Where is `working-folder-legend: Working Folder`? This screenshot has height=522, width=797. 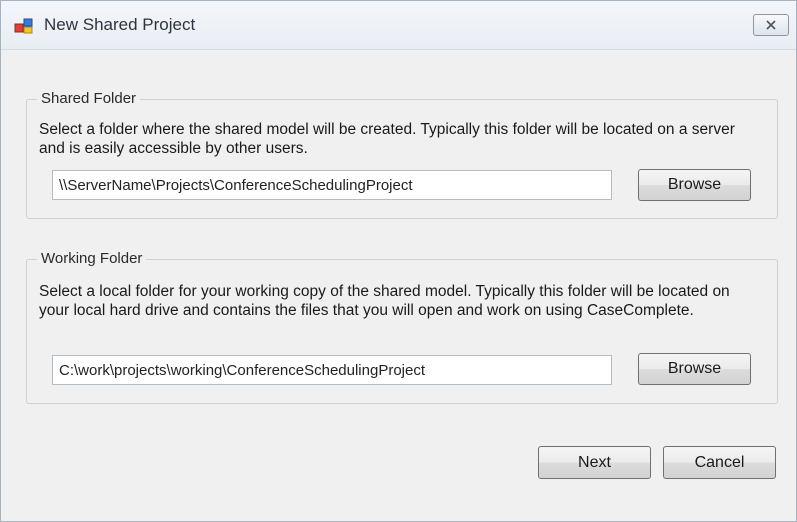 working-folder-legend: Working Folder is located at coordinates (92, 258).